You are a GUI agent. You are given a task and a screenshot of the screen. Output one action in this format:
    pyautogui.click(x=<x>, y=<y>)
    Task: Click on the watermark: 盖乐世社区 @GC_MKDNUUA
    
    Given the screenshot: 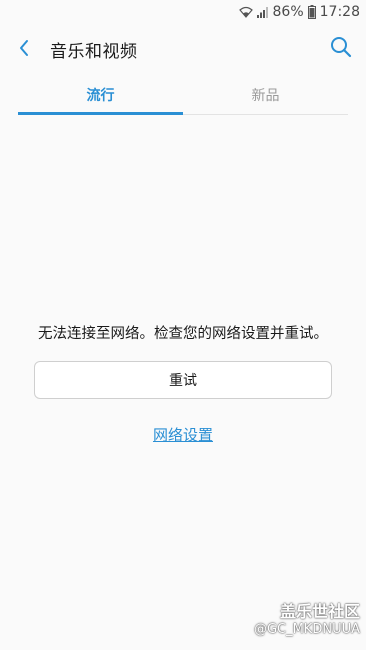 What is the action you would take?
    pyautogui.click(x=307, y=620)
    